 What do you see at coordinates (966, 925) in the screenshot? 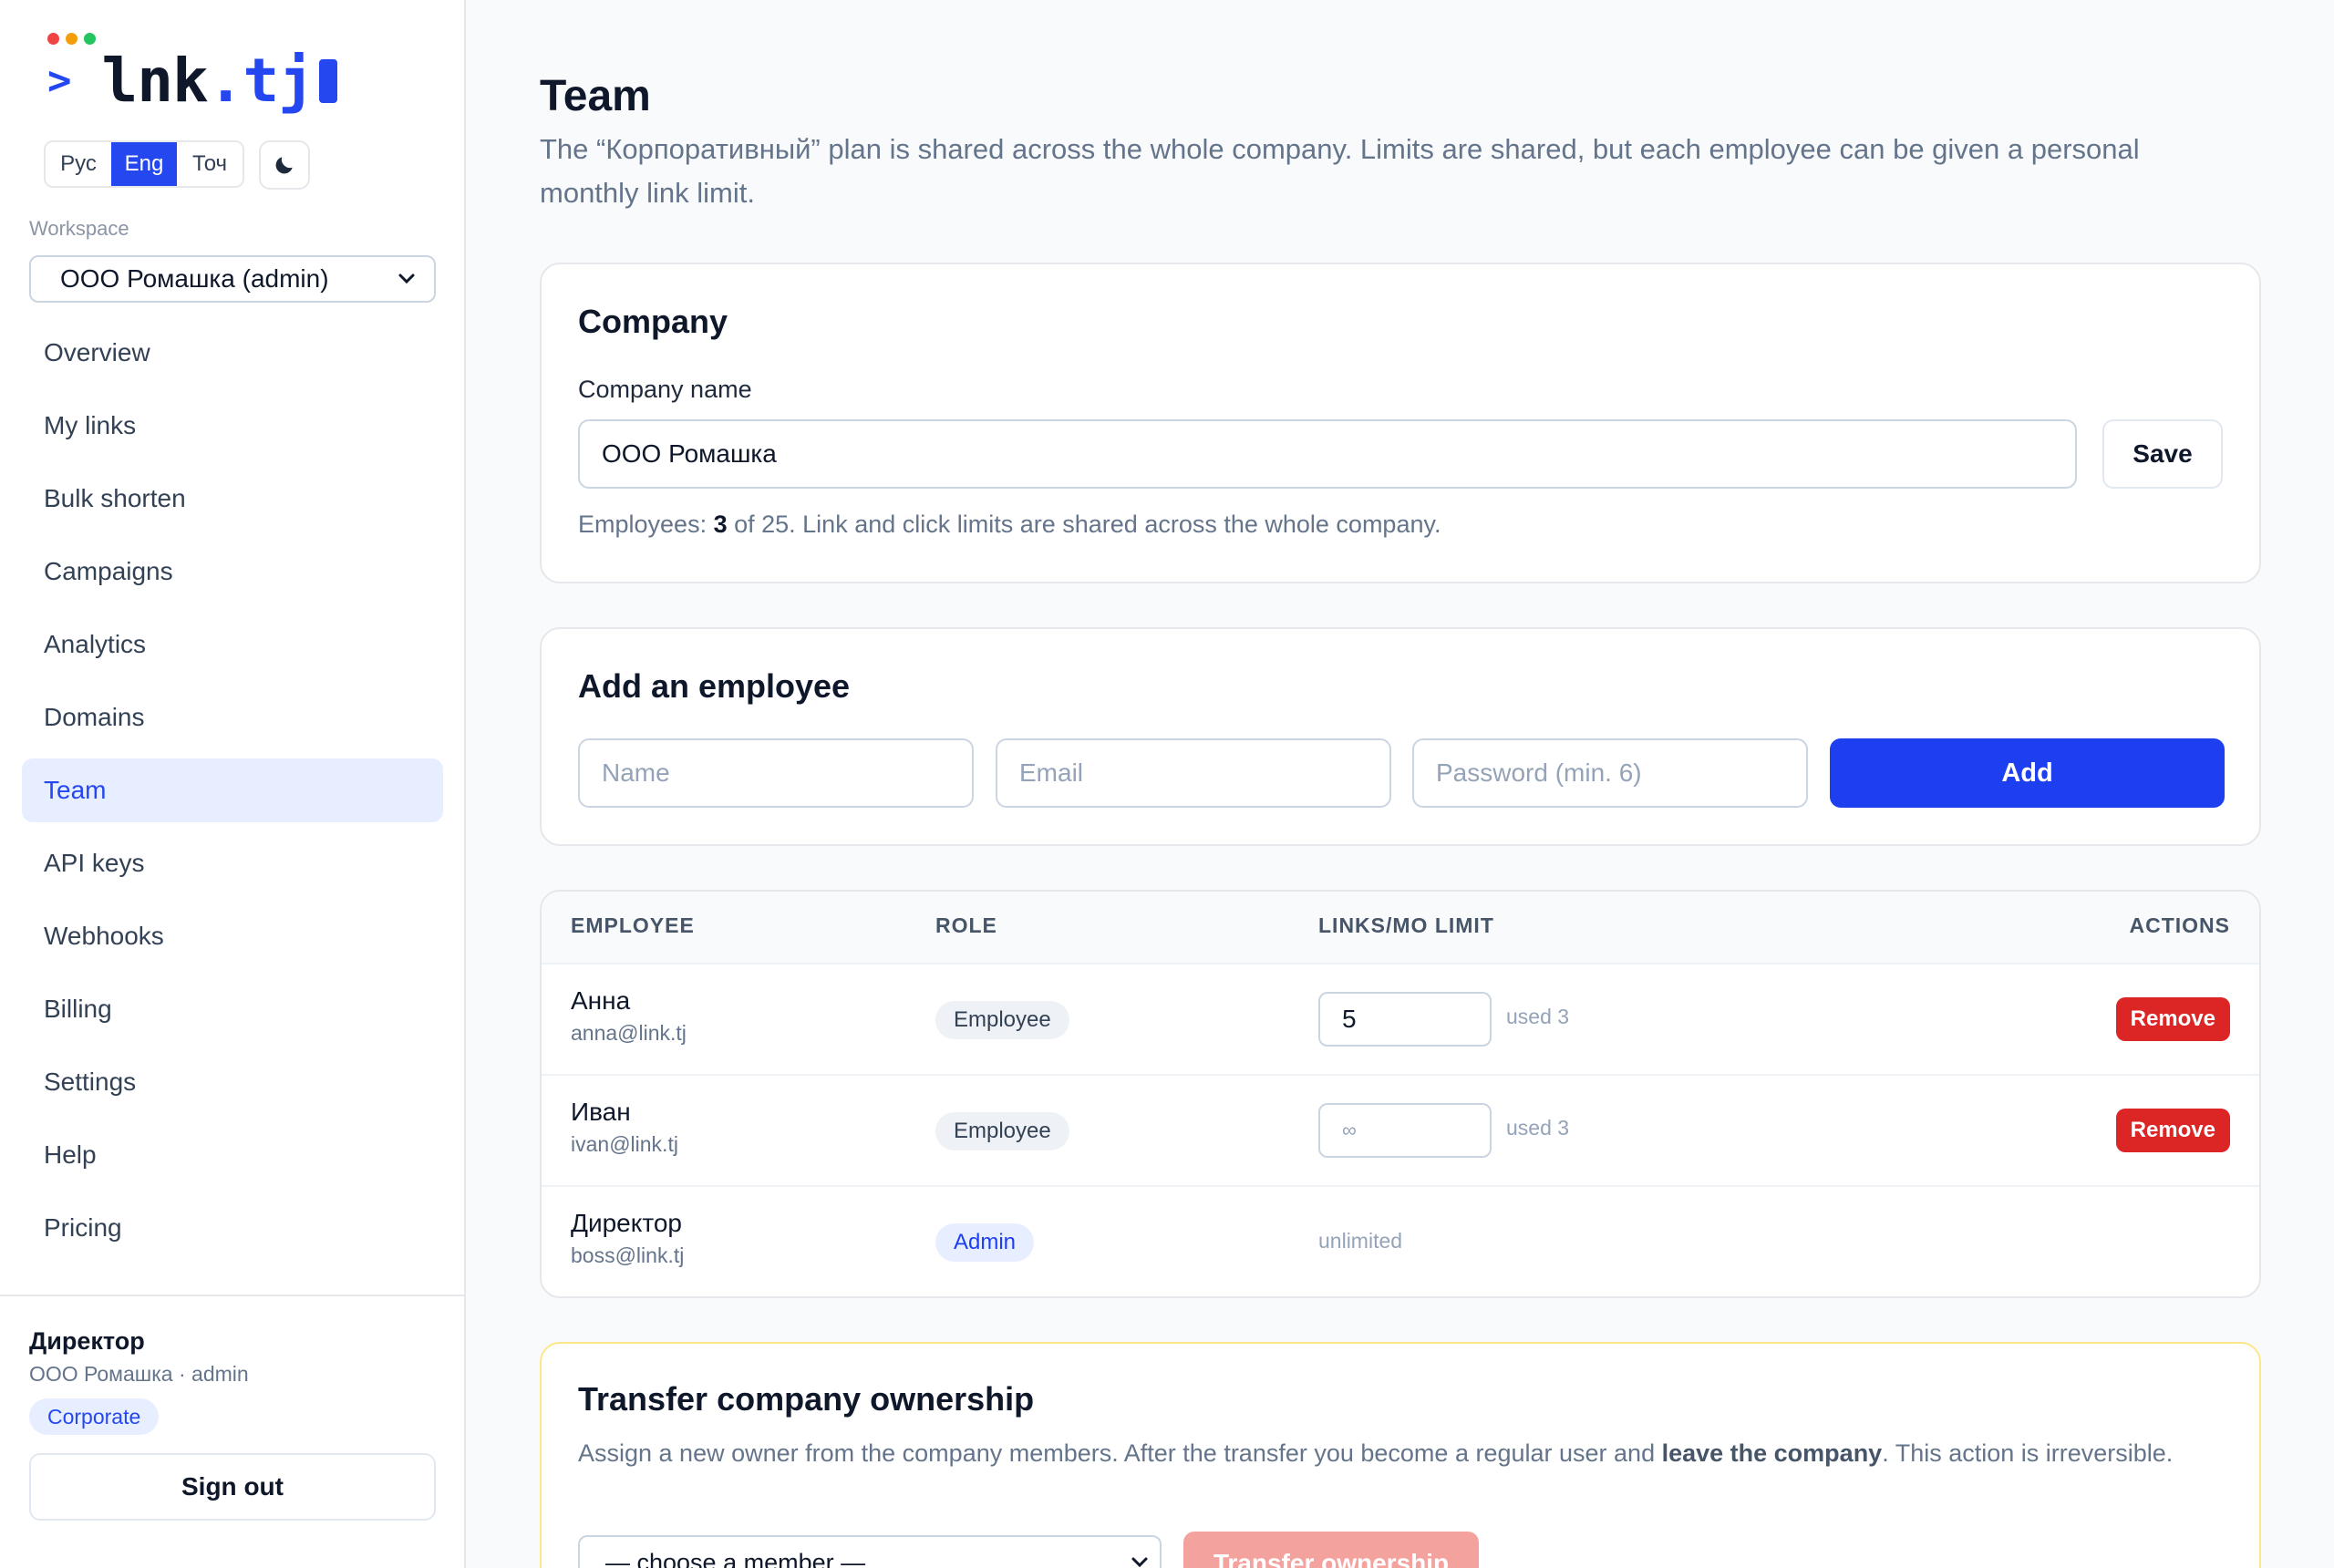
I see `col-role: ROLE` at bounding box center [966, 925].